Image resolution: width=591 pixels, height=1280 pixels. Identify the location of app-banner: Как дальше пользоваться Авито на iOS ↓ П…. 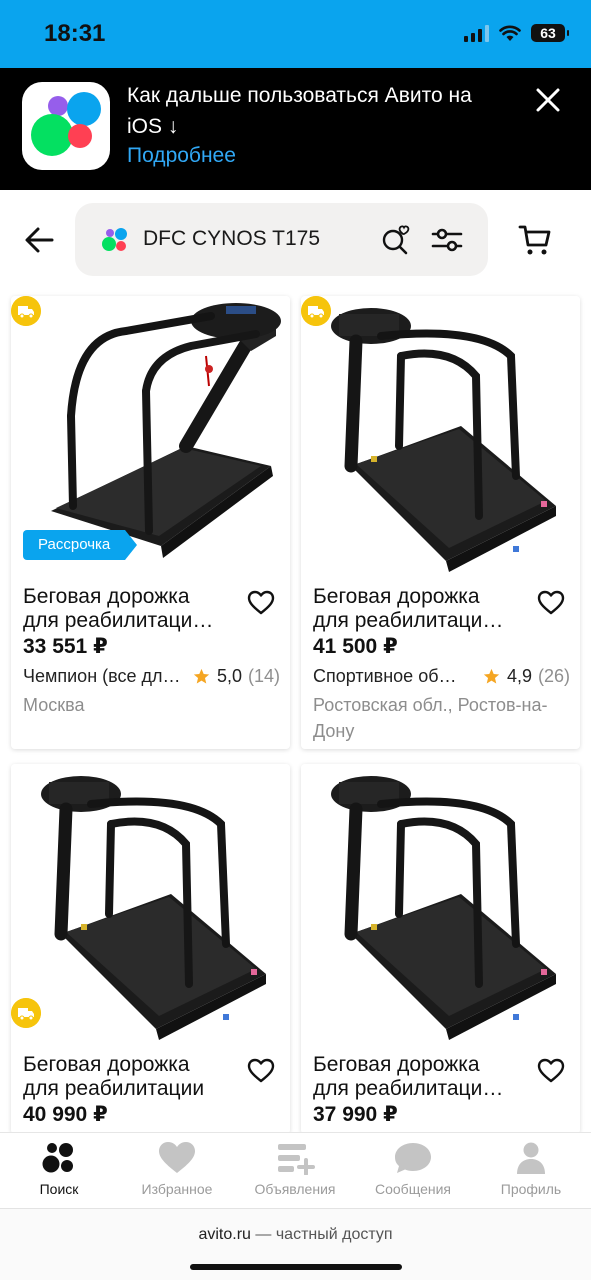
(295, 129).